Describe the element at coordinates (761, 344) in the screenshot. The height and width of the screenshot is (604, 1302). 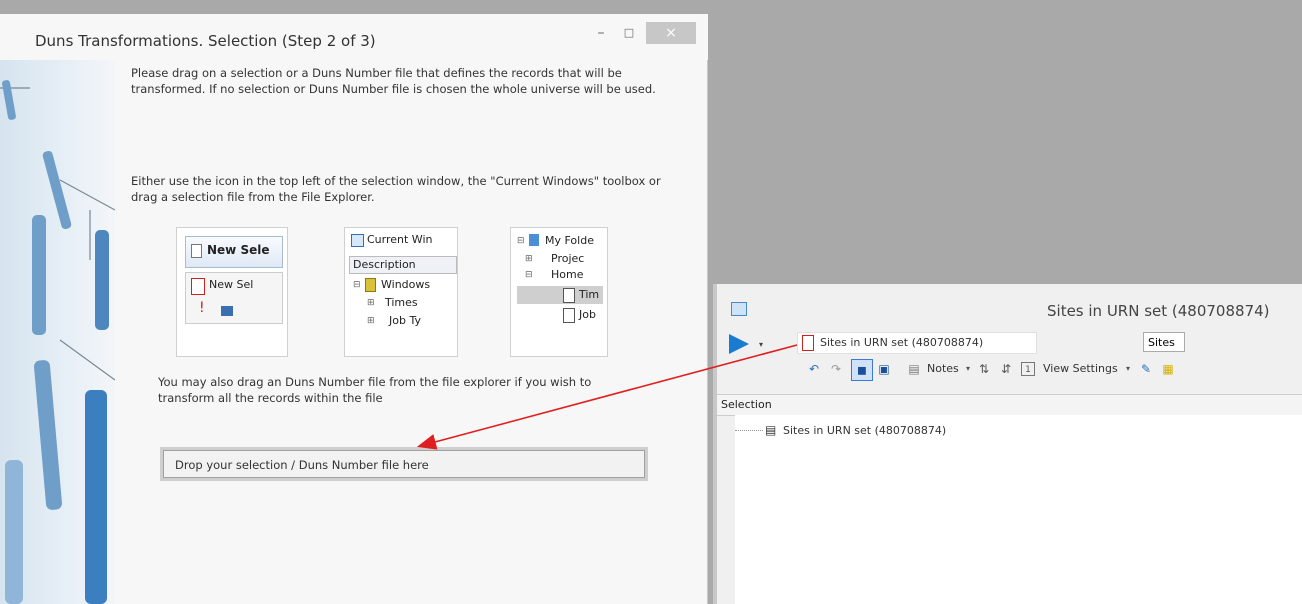
I see `play-dropdown-icon: ▾` at that location.